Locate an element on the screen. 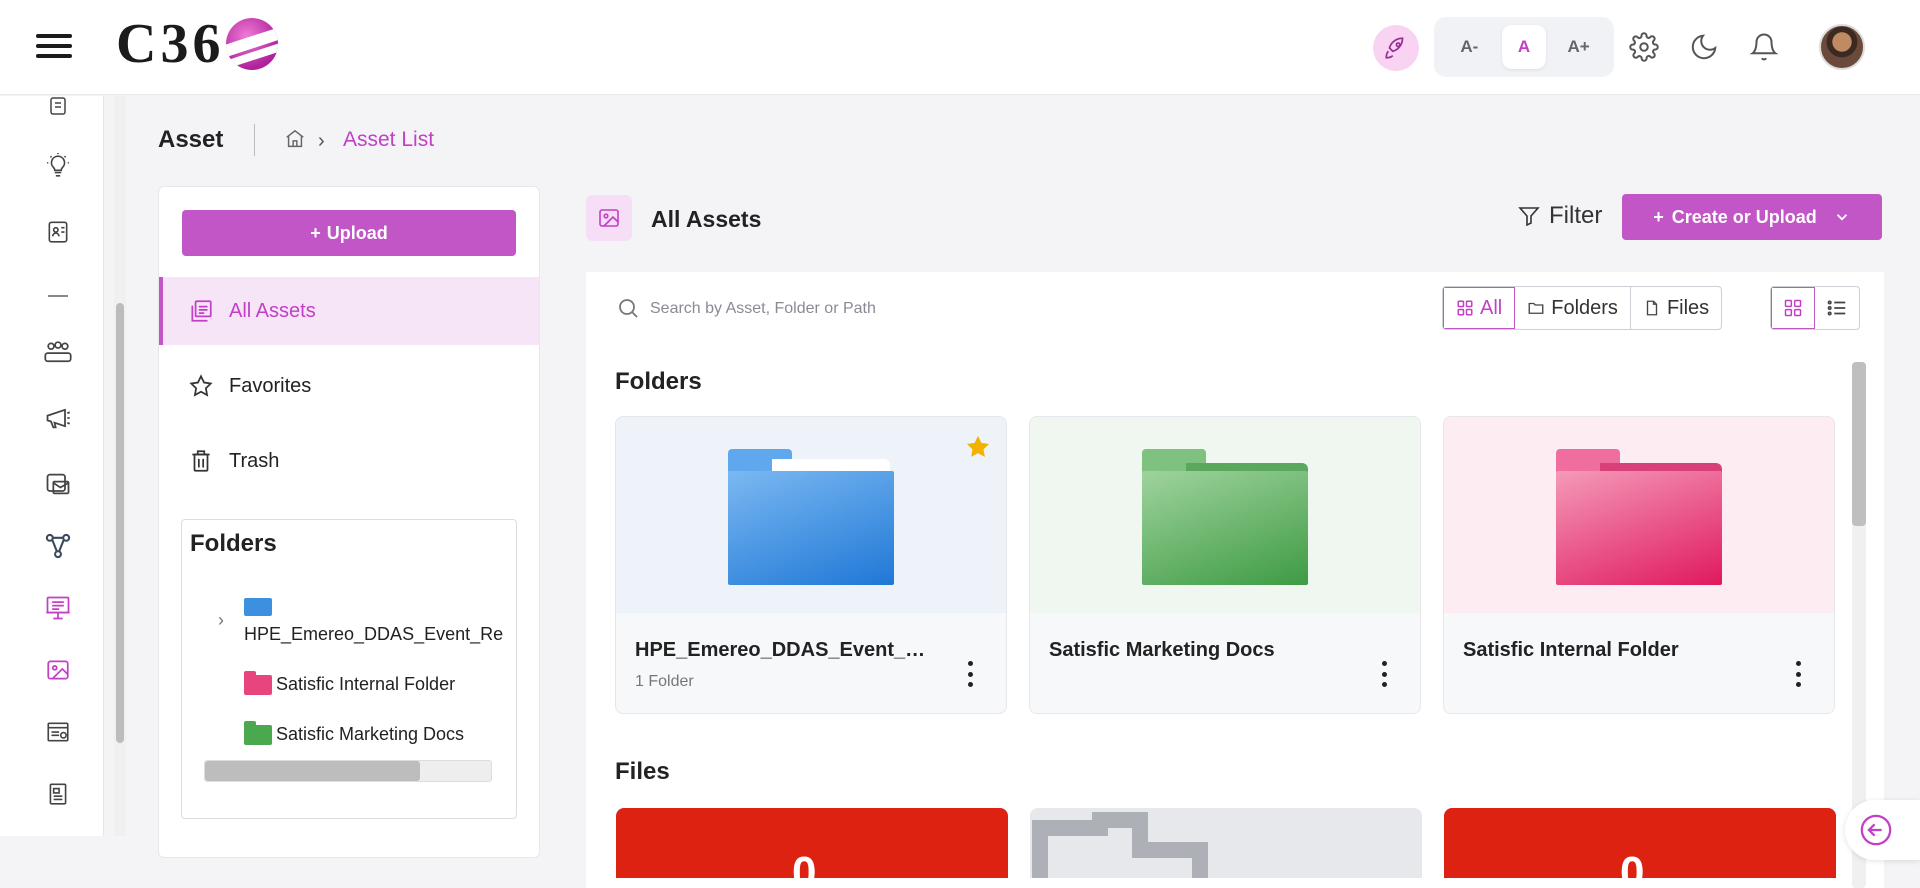 Image resolution: width=1920 pixels, height=888 pixels. gear-icon is located at coordinates (1644, 47).